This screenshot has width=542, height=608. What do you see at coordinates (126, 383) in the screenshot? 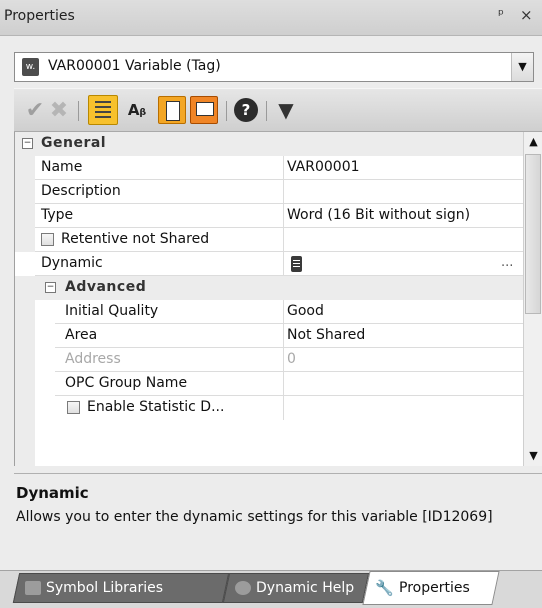
I see `property-name: OPC Group Name` at bounding box center [126, 383].